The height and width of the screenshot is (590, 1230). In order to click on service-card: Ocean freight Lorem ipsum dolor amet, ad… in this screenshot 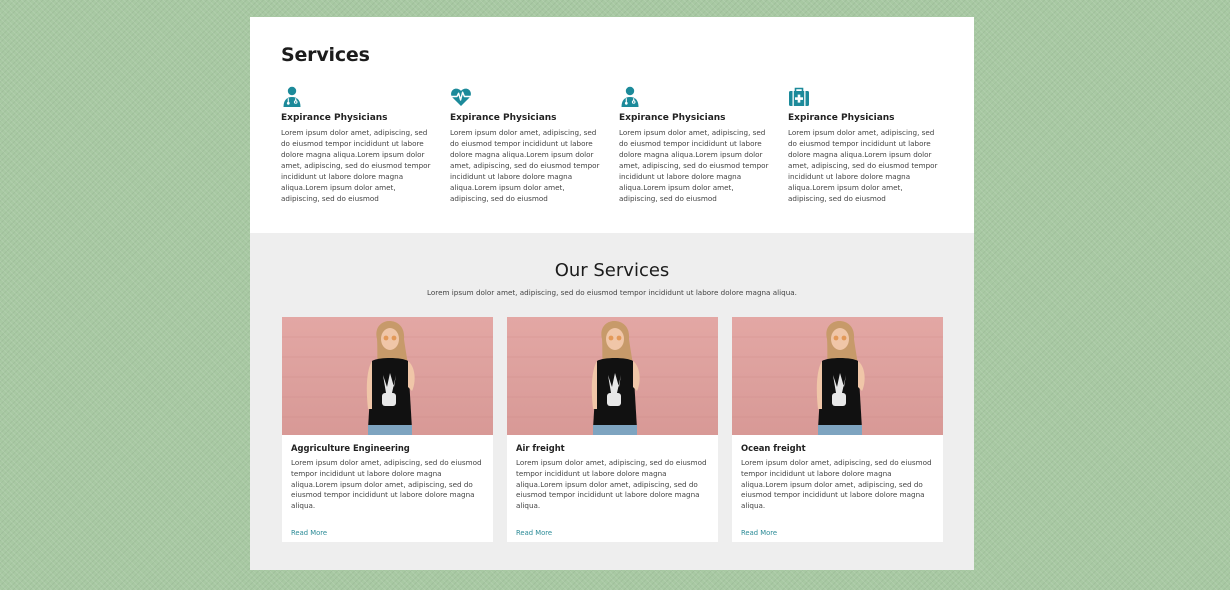, I will do `click(837, 429)`.